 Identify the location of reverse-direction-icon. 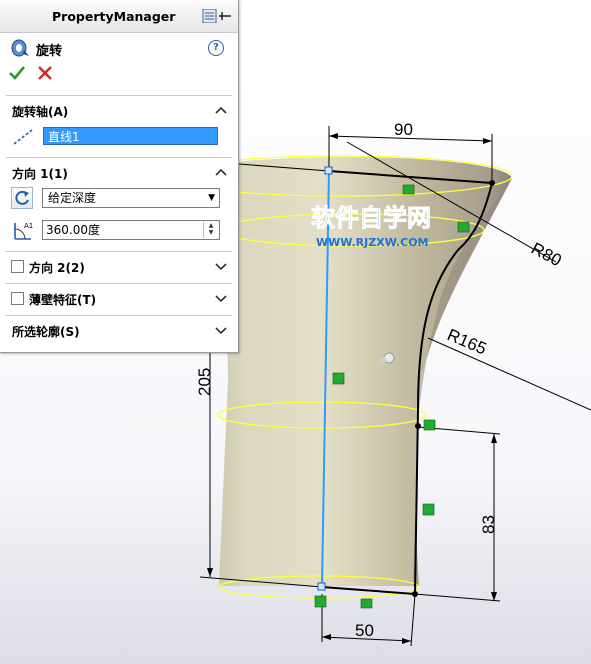
(22, 197).